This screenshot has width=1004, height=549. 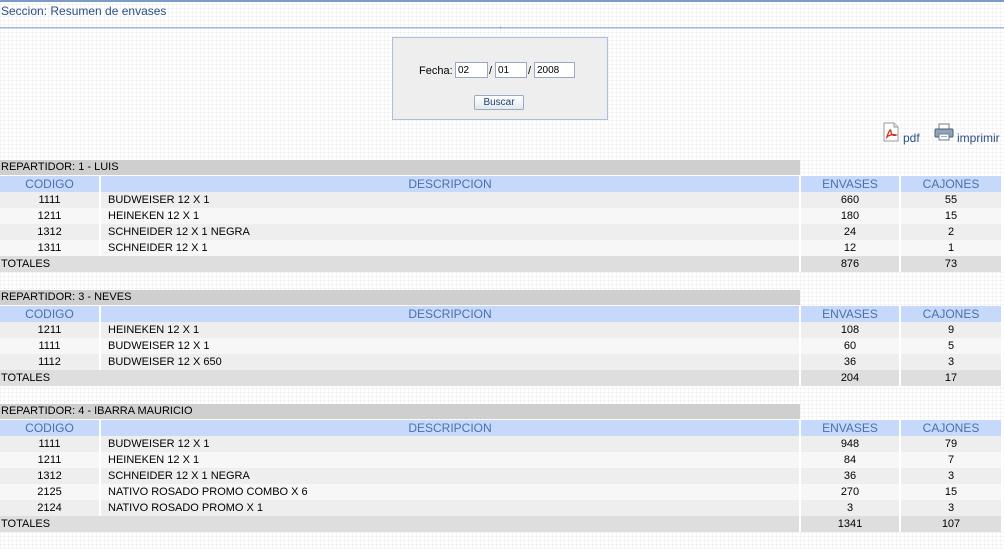 What do you see at coordinates (850, 524) in the screenshot?
I see `total-envases: 1341` at bounding box center [850, 524].